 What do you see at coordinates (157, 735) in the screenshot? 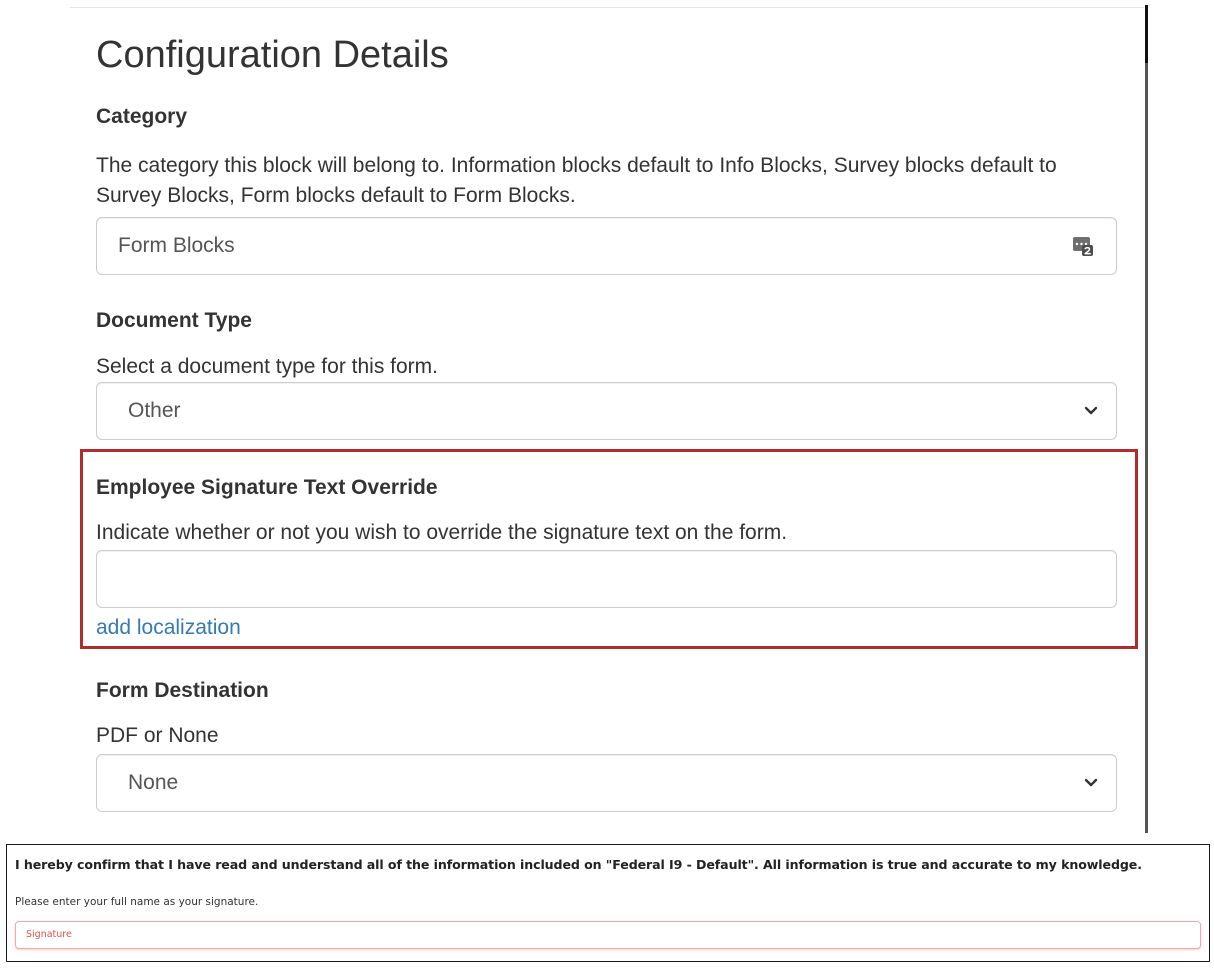
I see `form-destination-help-text: PDF or None` at bounding box center [157, 735].